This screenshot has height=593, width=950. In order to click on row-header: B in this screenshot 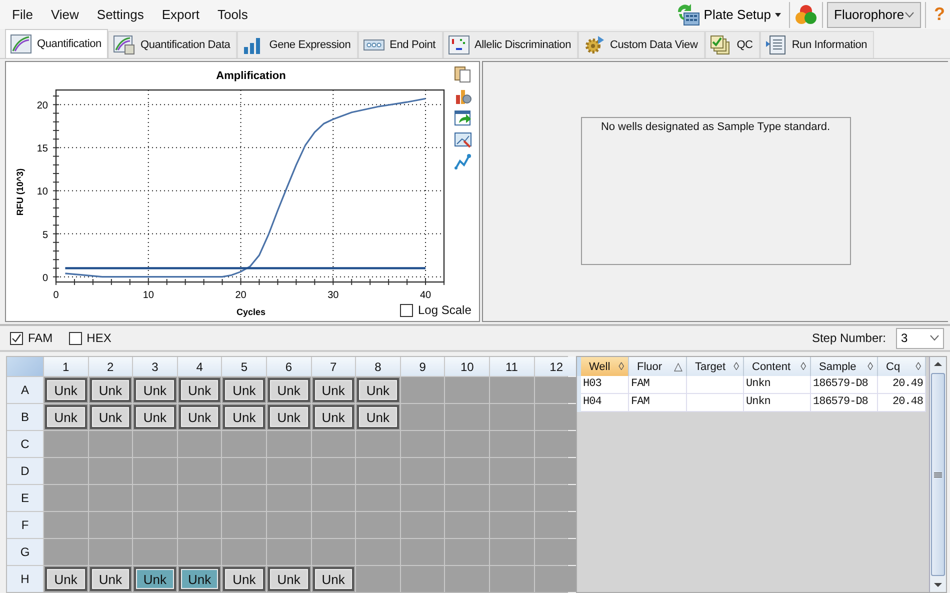, I will do `click(25, 417)`.